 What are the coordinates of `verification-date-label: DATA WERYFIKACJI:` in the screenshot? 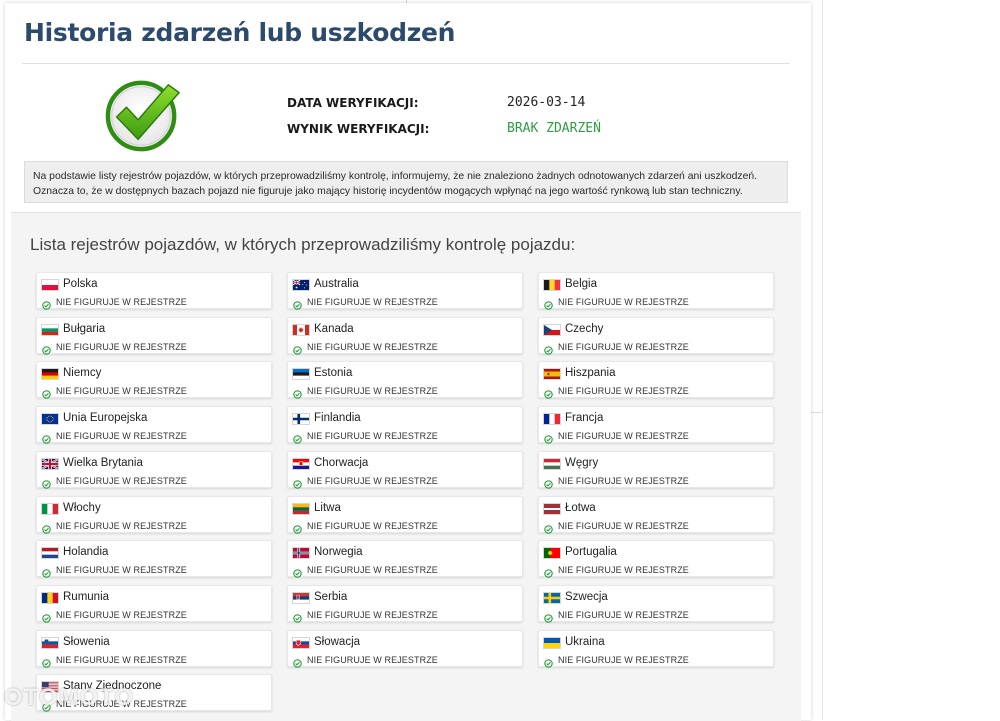 It's located at (353, 103).